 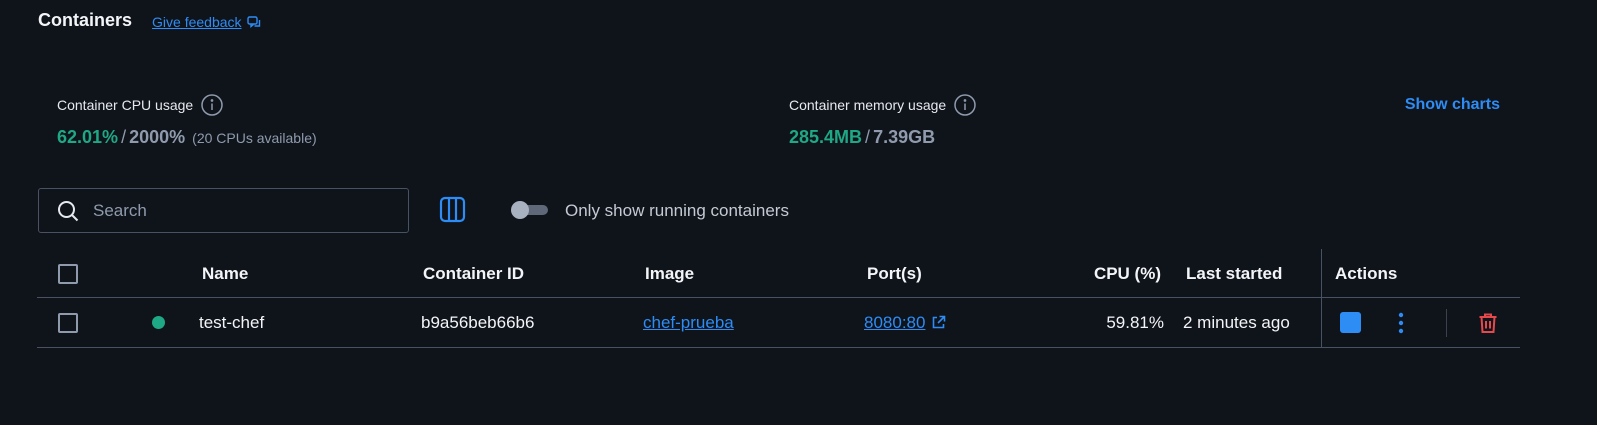 I want to click on columns-icon, so click(x=452, y=209).